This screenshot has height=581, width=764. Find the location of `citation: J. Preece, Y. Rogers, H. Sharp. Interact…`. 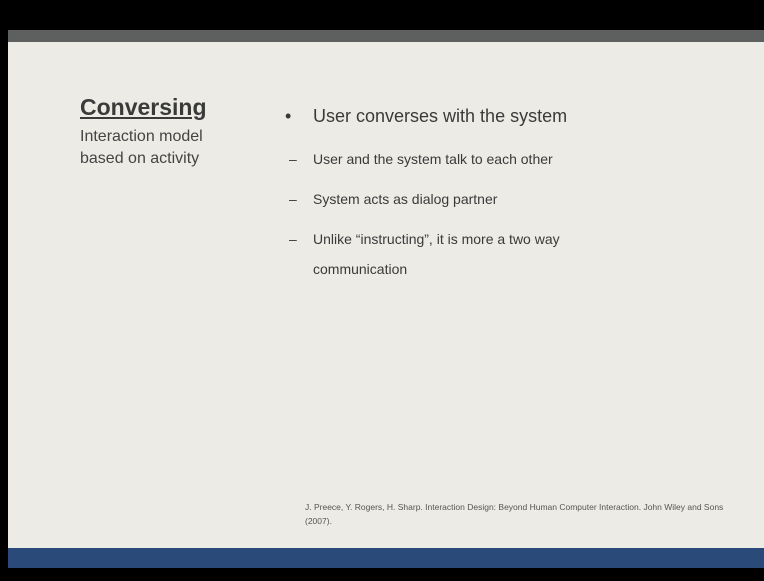

citation: J. Preece, Y. Rogers, H. Sharp. Interact… is located at coordinates (514, 514).